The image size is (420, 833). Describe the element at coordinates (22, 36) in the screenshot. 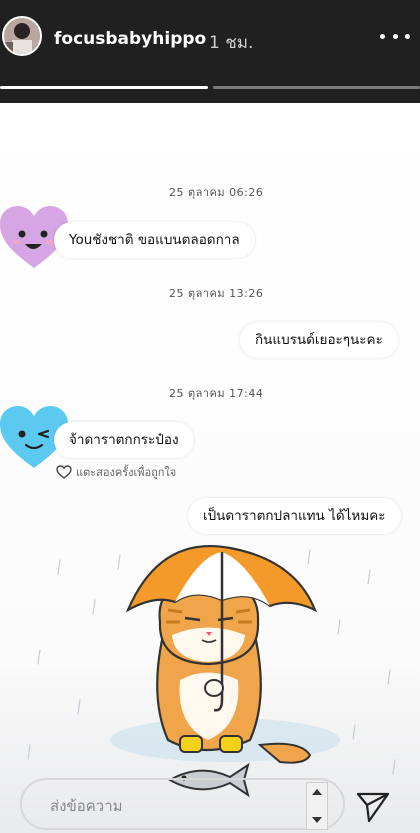

I see `profile-avatar` at that location.